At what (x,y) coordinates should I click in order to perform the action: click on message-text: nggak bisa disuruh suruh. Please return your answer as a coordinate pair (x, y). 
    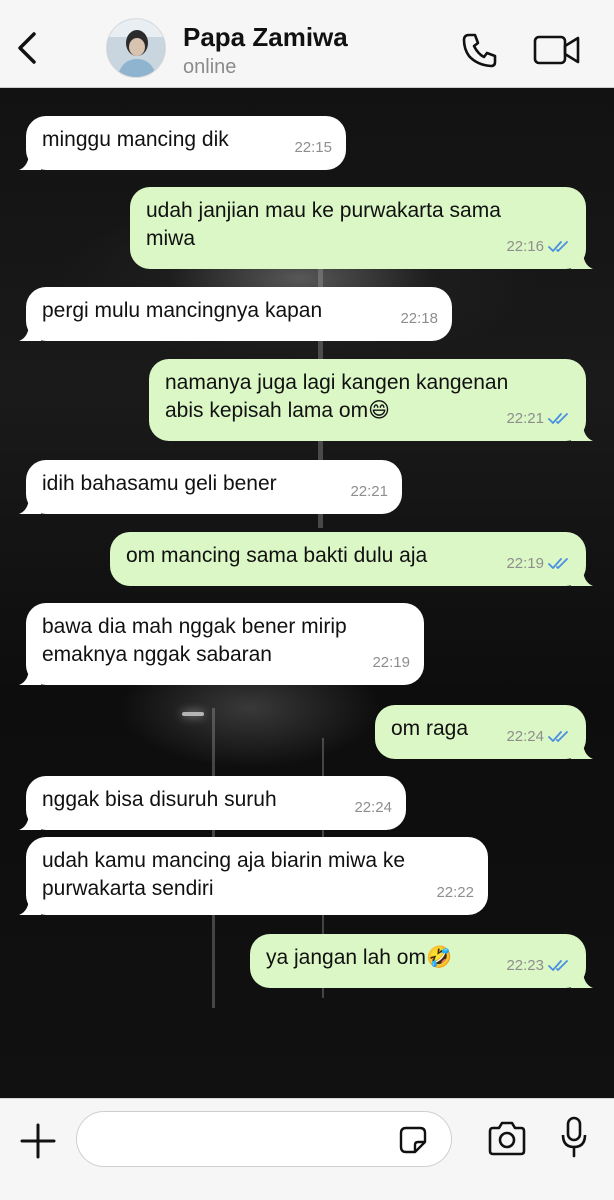
    Looking at the image, I should click on (159, 799).